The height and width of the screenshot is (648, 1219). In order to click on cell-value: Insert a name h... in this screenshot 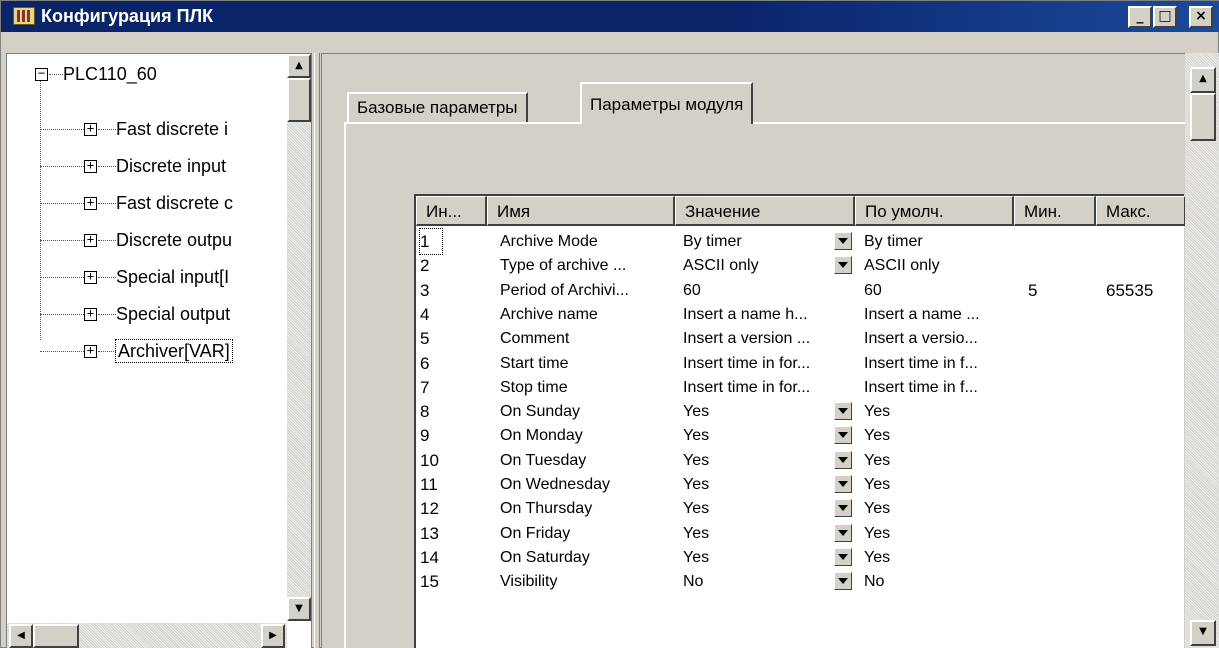, I will do `click(758, 314)`.